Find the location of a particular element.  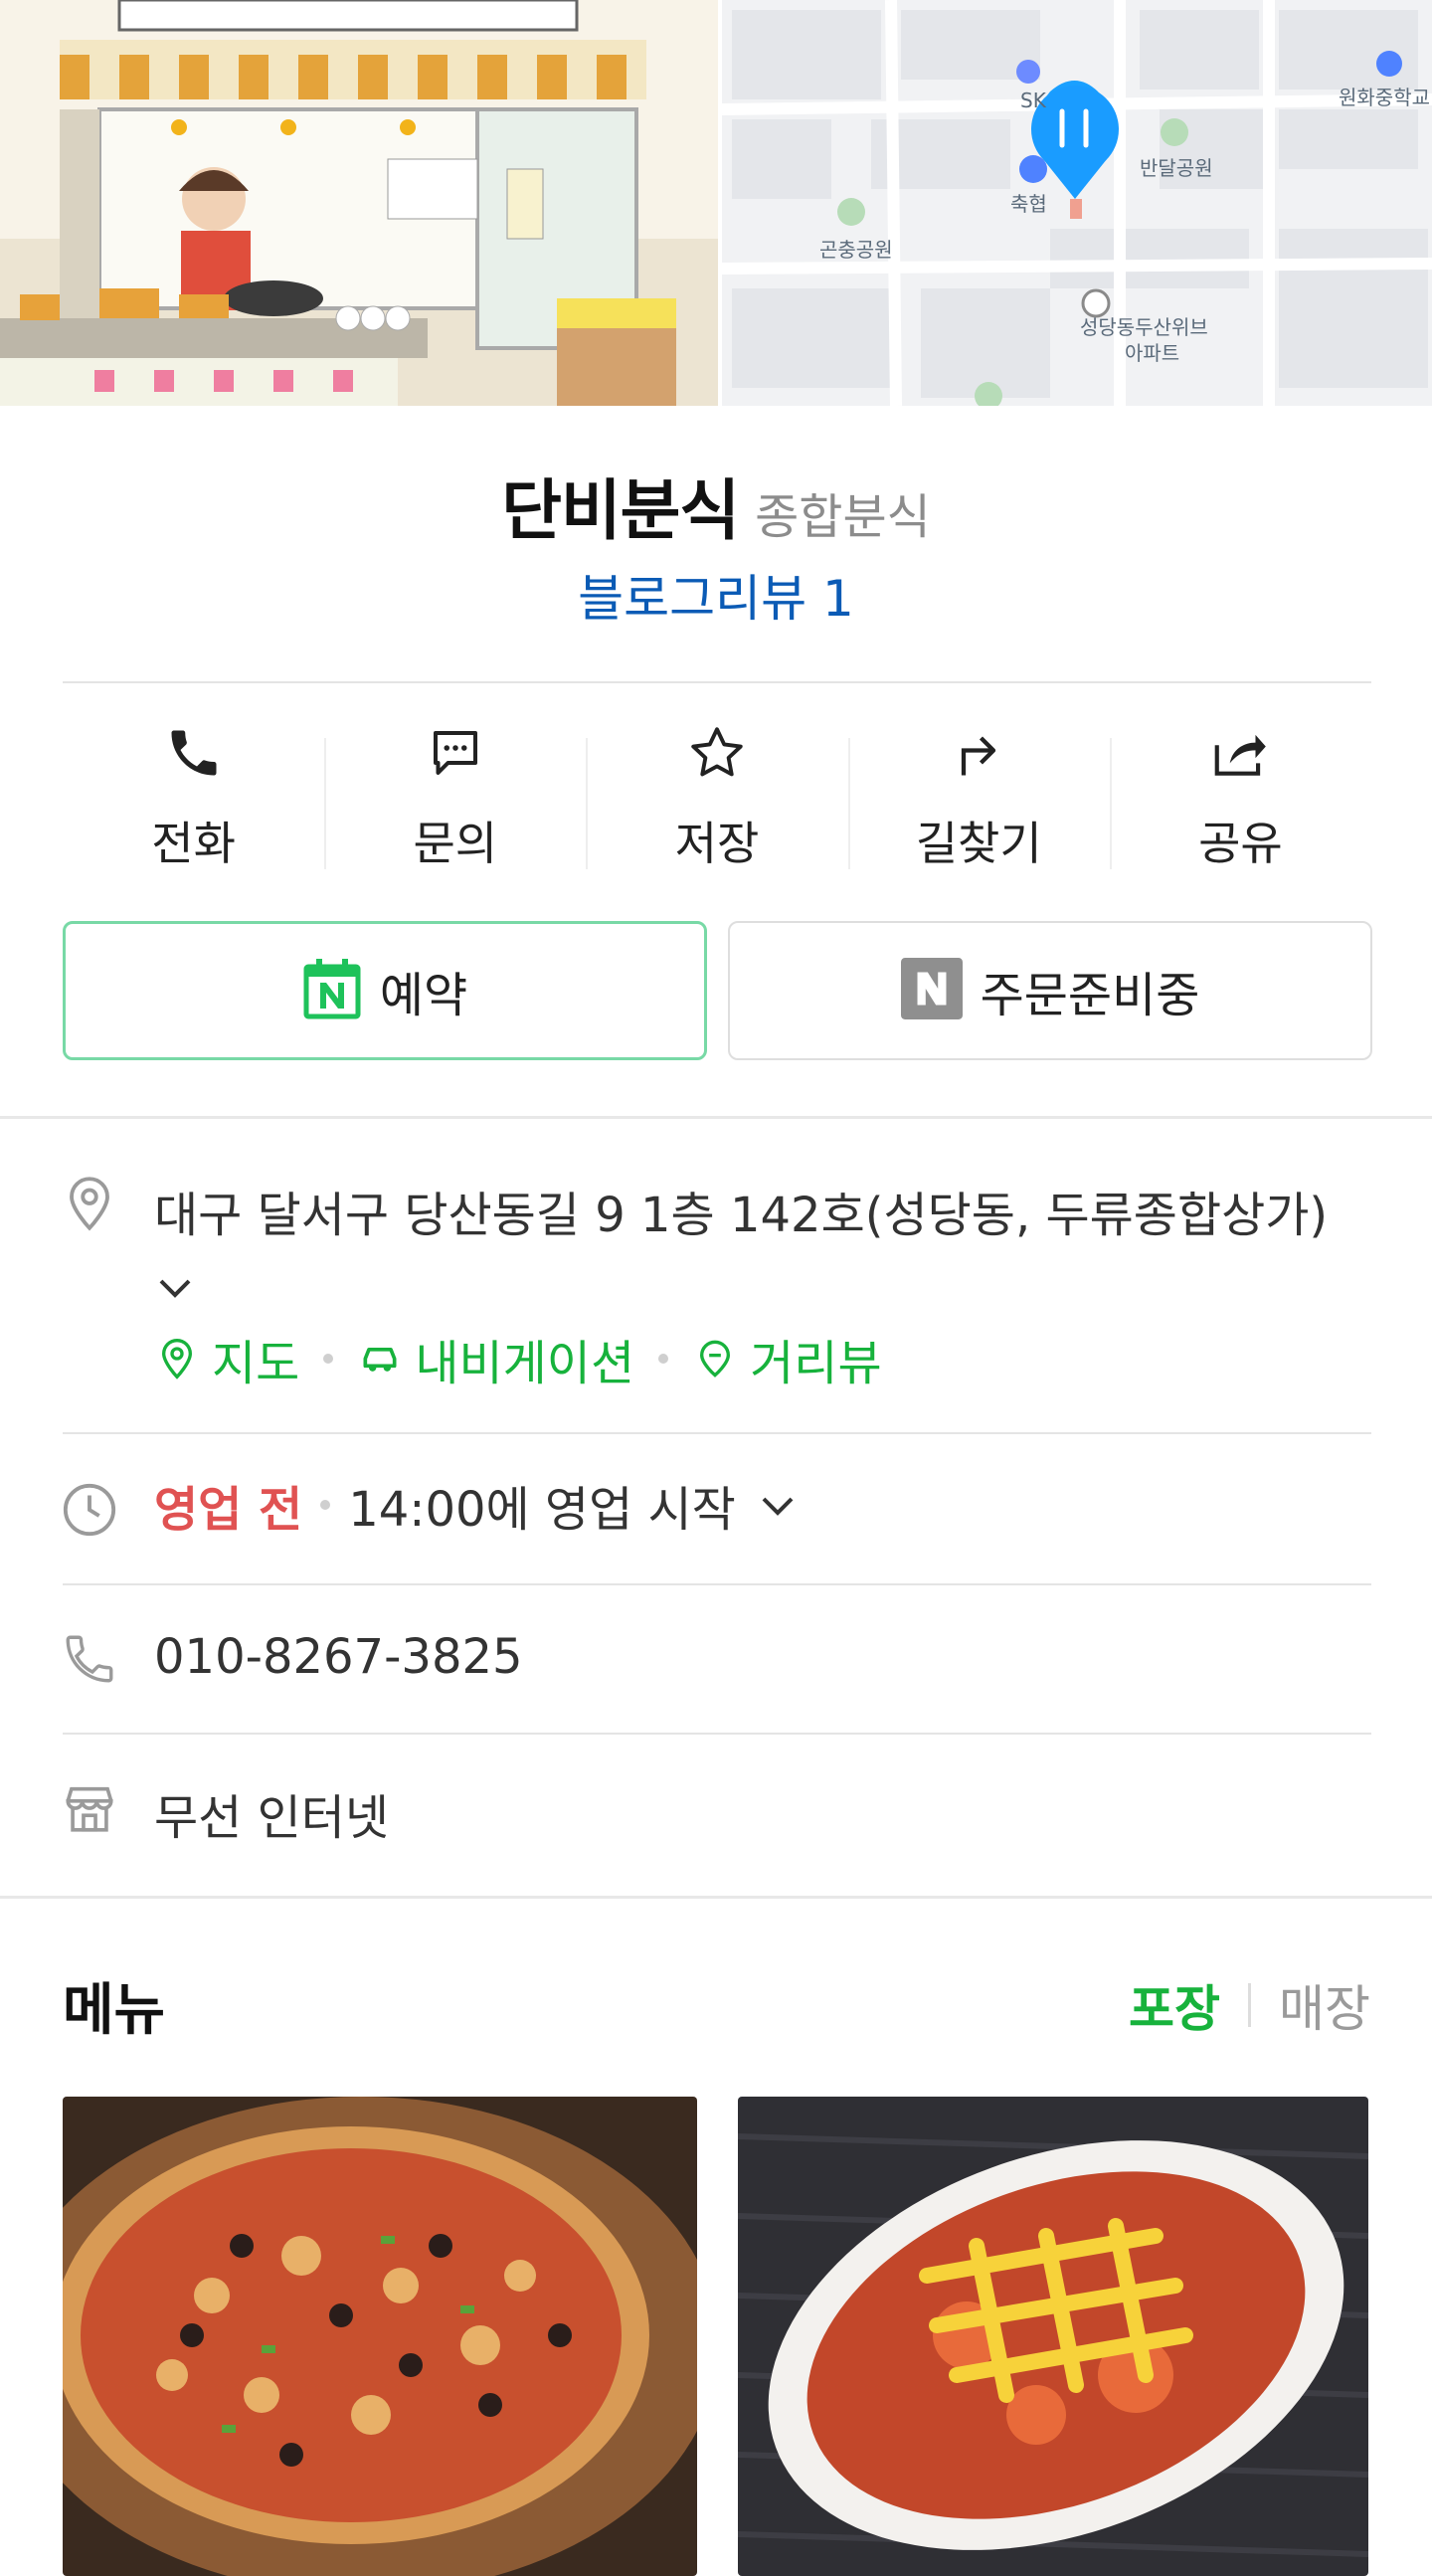

map-label: 곤충공원 is located at coordinates (856, 250).